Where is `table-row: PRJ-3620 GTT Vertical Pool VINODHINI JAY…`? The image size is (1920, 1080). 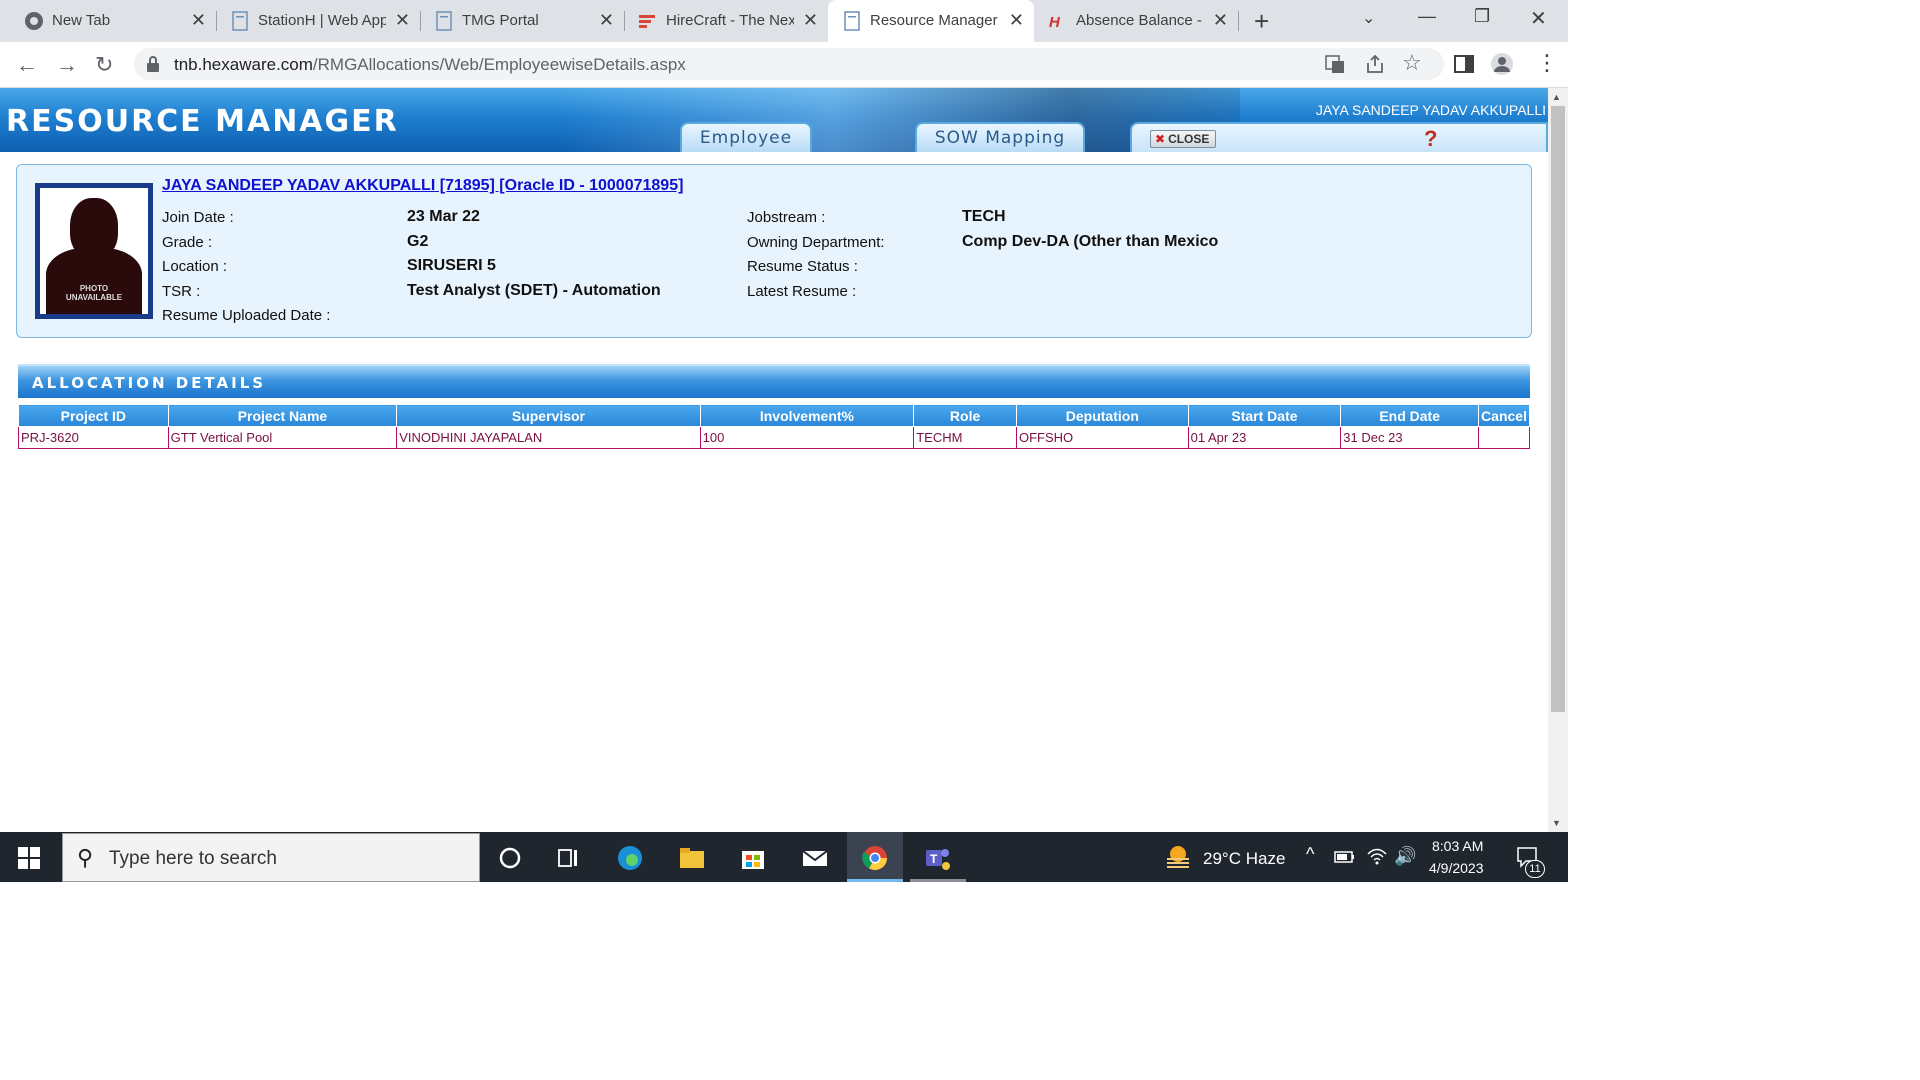
table-row: PRJ-3620 GTT Vertical Pool VINODHINI JAY… is located at coordinates (774, 437).